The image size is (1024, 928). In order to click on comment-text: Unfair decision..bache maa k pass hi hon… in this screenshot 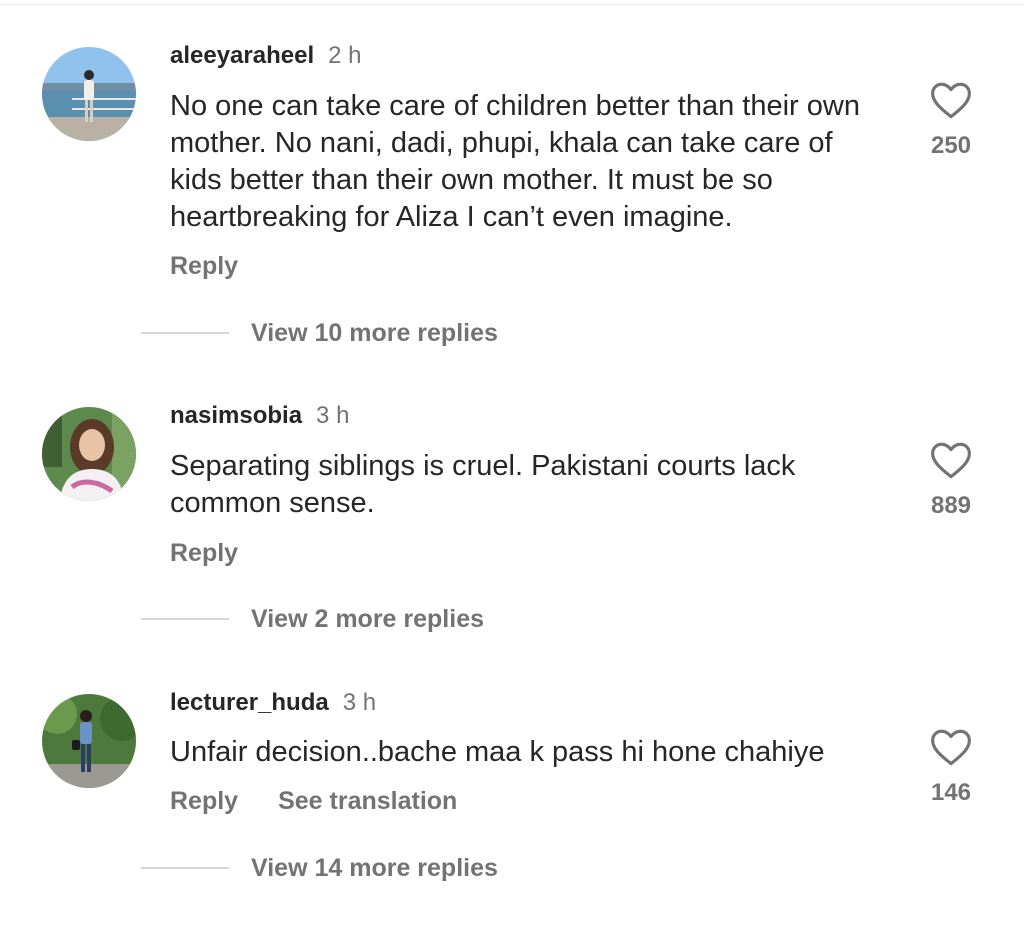, I will do `click(497, 752)`.